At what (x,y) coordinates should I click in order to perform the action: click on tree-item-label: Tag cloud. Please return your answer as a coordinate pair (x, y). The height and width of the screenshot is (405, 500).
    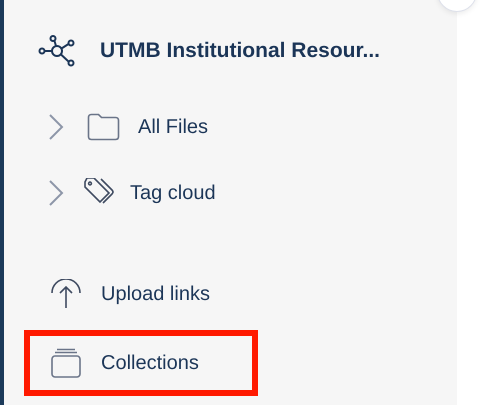
    Looking at the image, I should click on (173, 193).